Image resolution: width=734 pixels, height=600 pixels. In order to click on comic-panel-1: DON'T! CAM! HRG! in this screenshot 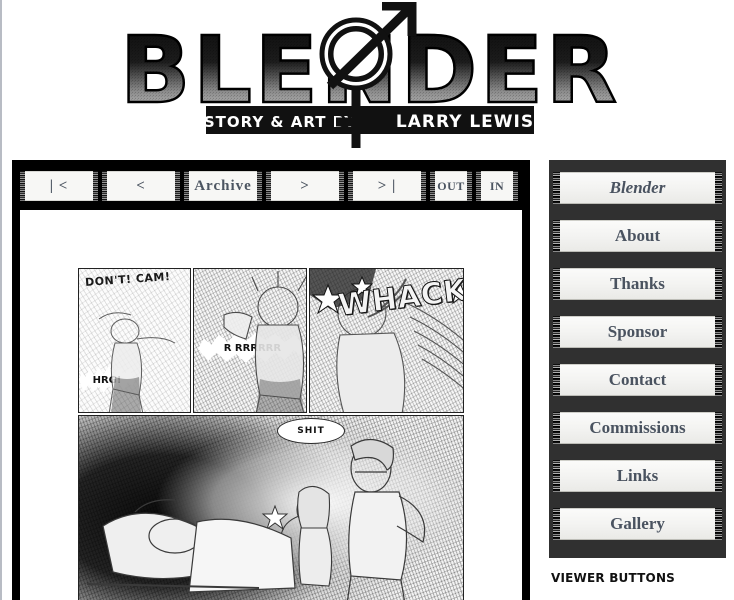, I will do `click(135, 340)`.